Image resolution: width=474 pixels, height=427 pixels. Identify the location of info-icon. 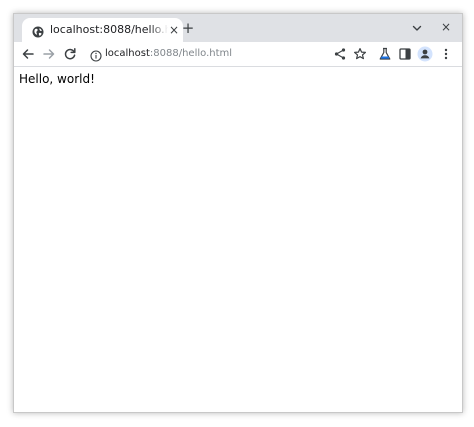
(96, 54).